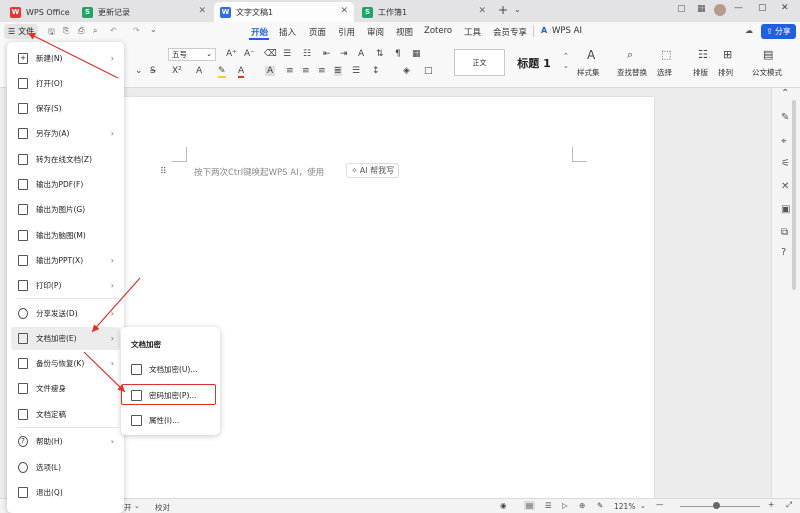  I want to click on file-menu-button: ☰ 文件, so click(21, 31).